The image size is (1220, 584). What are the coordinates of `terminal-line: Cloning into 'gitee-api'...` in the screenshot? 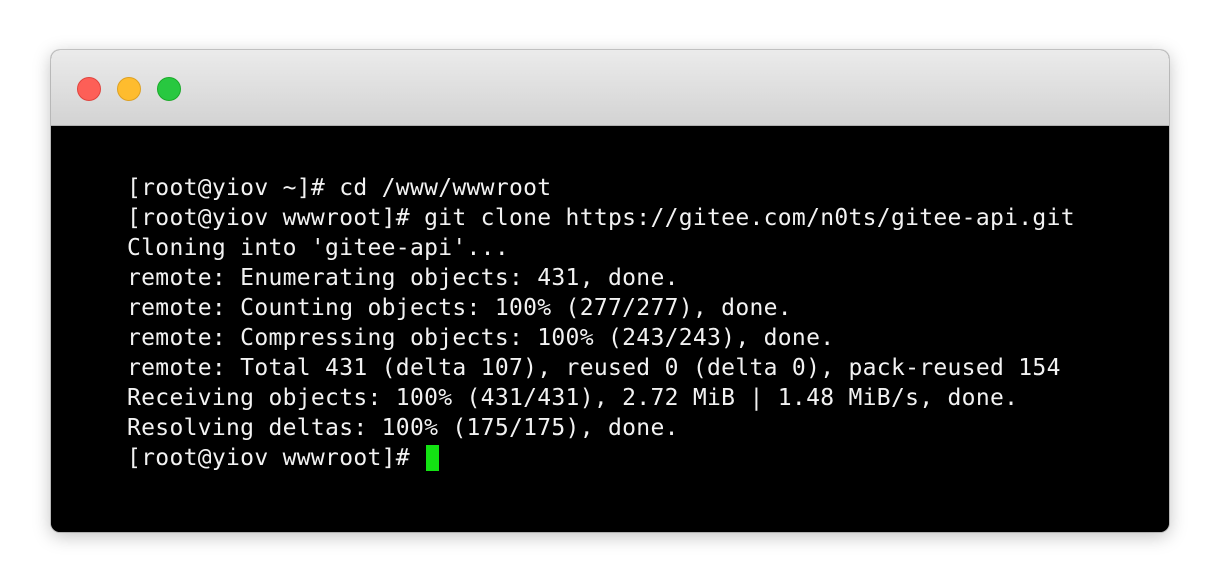 It's located at (318, 248).